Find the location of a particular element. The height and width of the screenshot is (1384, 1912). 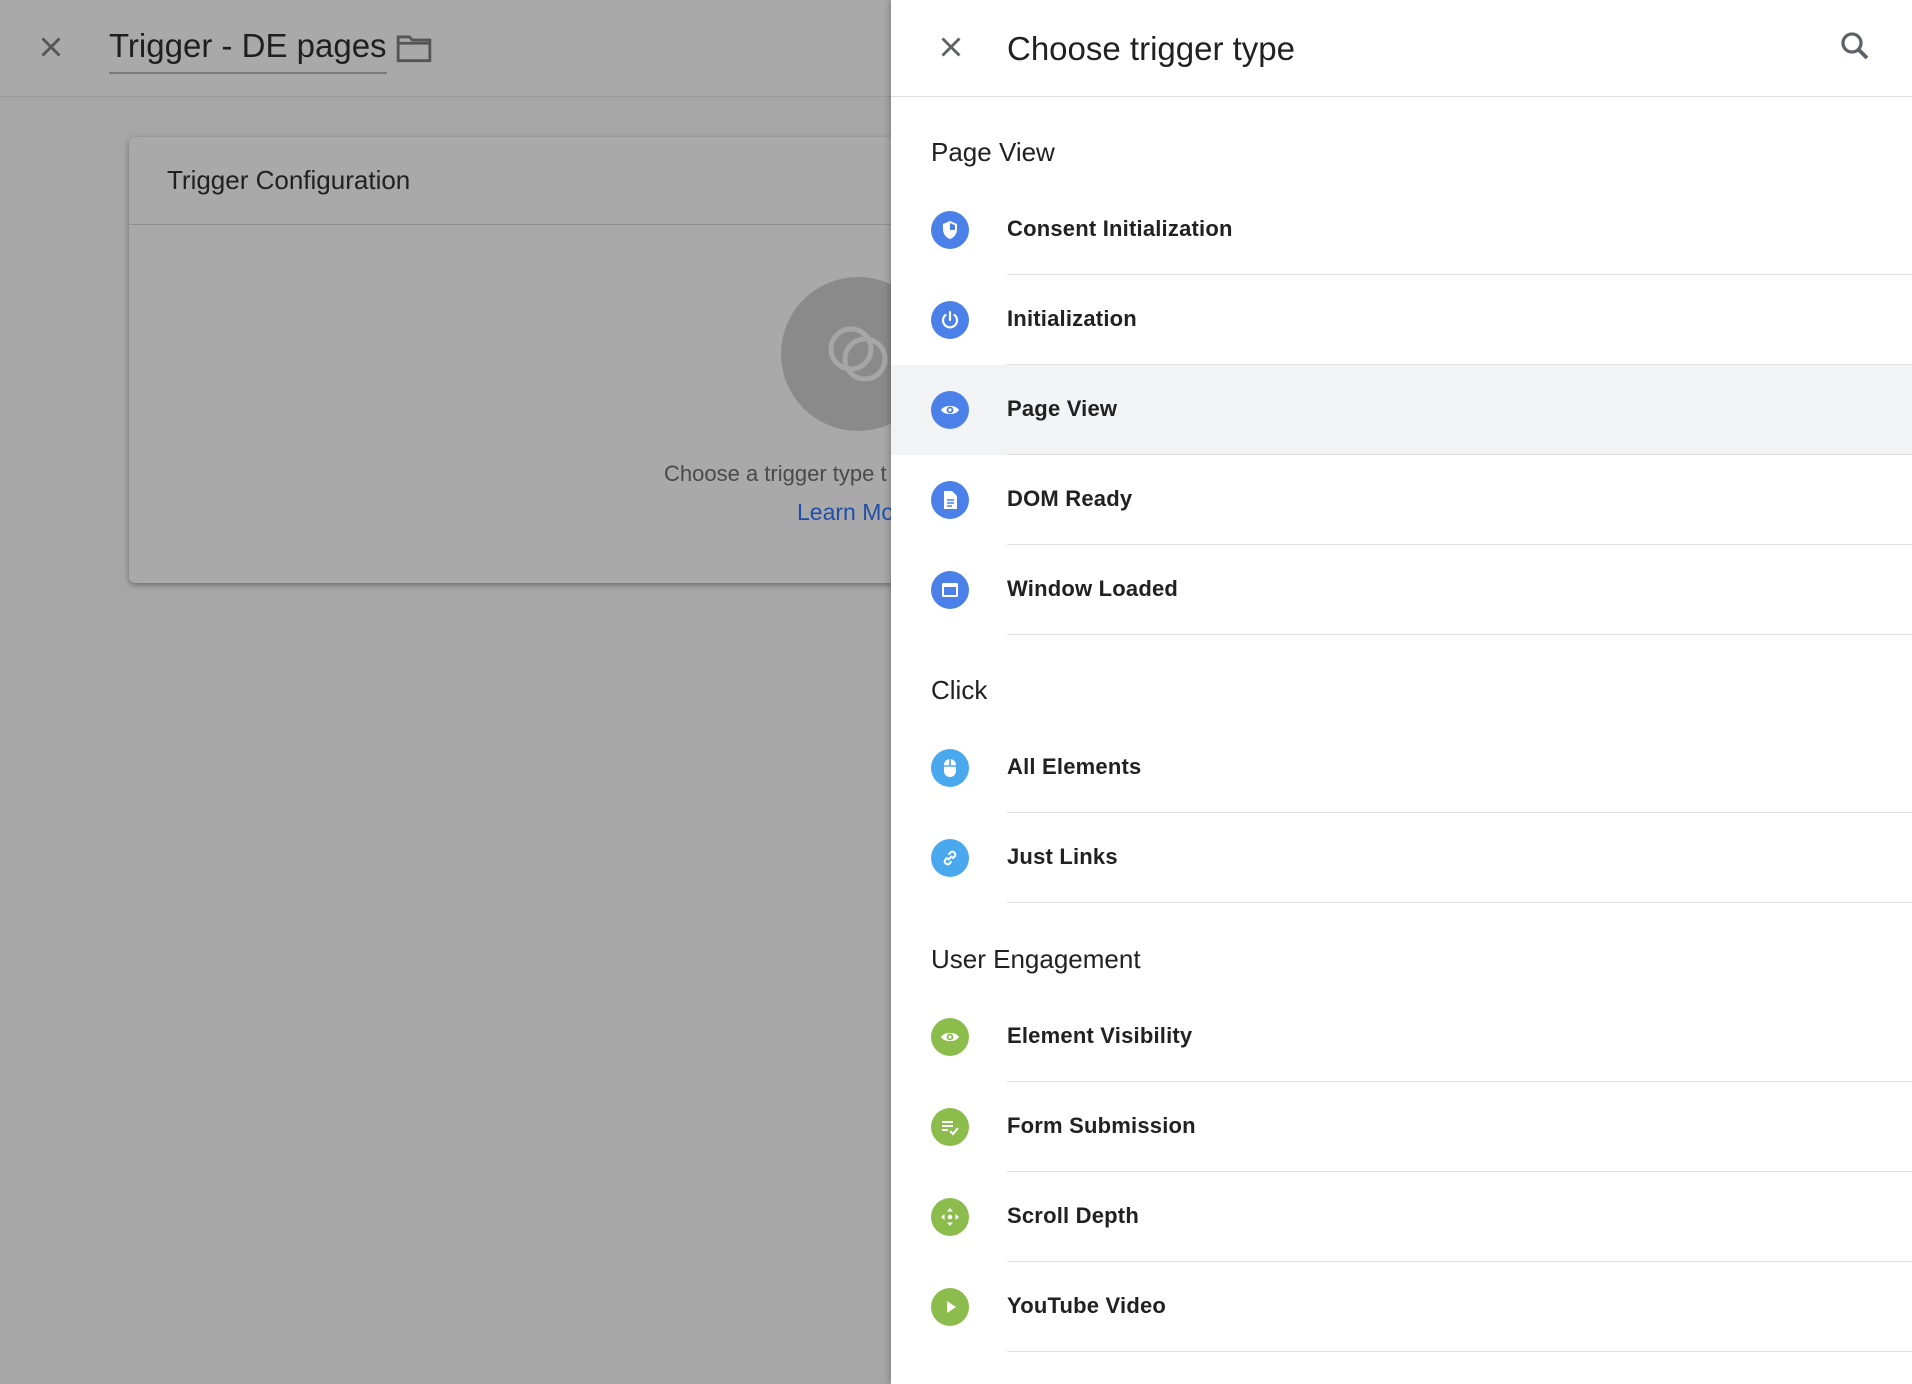

trigger-type-window-loaded: Window Loaded is located at coordinates (1401, 590).